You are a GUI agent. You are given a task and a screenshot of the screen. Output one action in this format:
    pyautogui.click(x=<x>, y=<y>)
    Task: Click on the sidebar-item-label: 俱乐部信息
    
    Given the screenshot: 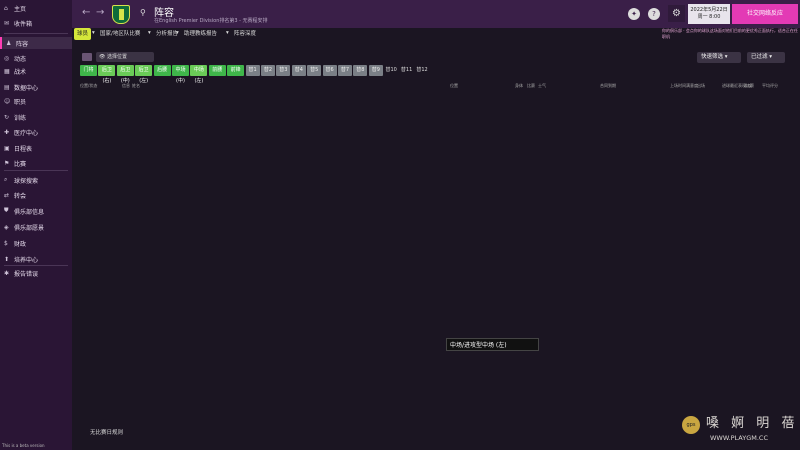 What is the action you would take?
    pyautogui.click(x=29, y=212)
    